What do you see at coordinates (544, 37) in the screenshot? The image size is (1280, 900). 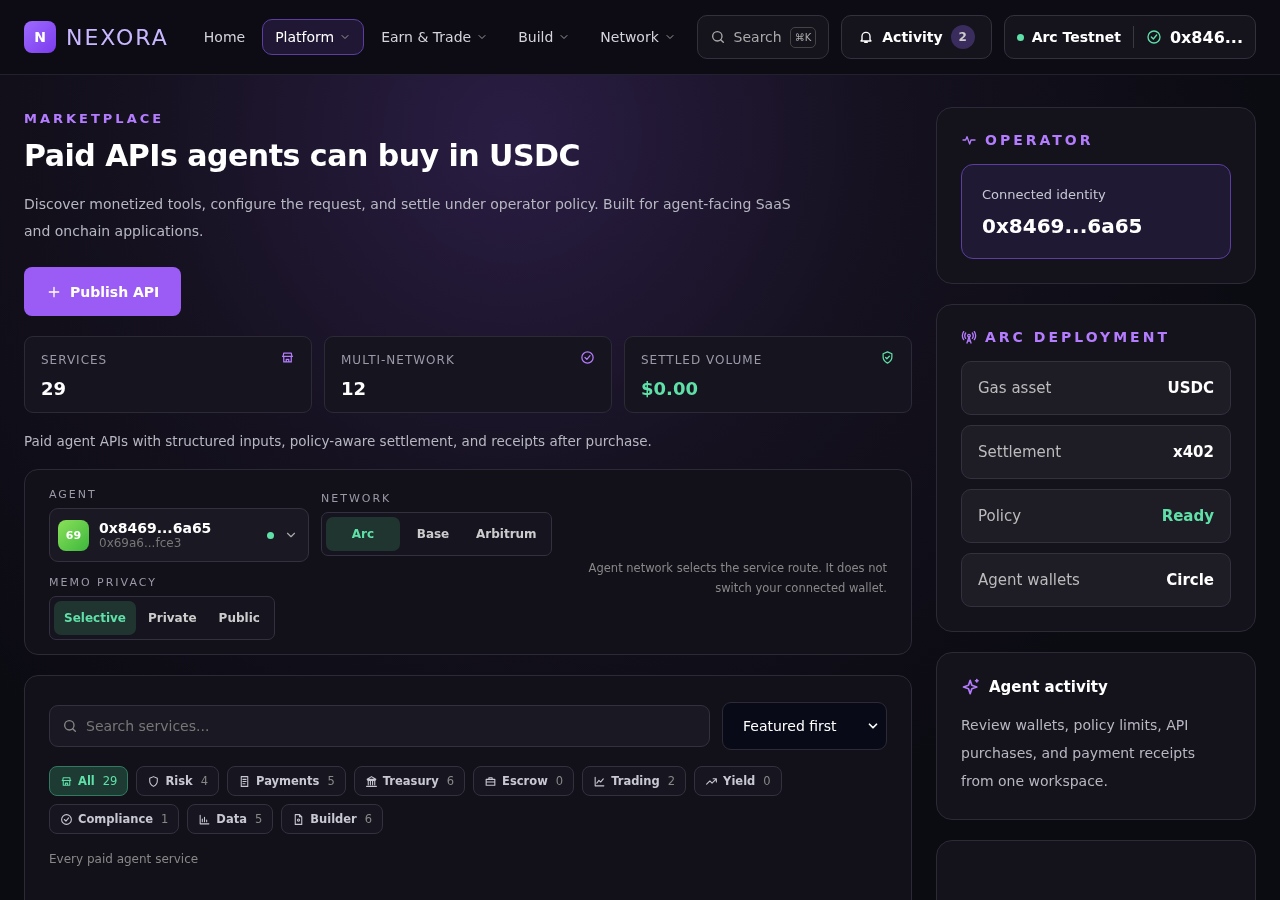 I see `nav-item: Build` at bounding box center [544, 37].